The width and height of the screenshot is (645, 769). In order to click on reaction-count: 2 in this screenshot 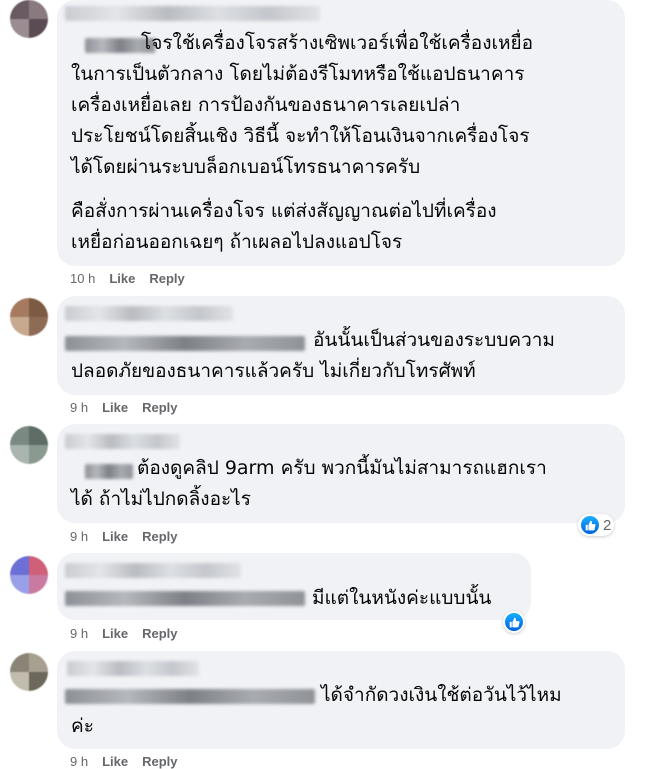, I will do `click(596, 525)`.